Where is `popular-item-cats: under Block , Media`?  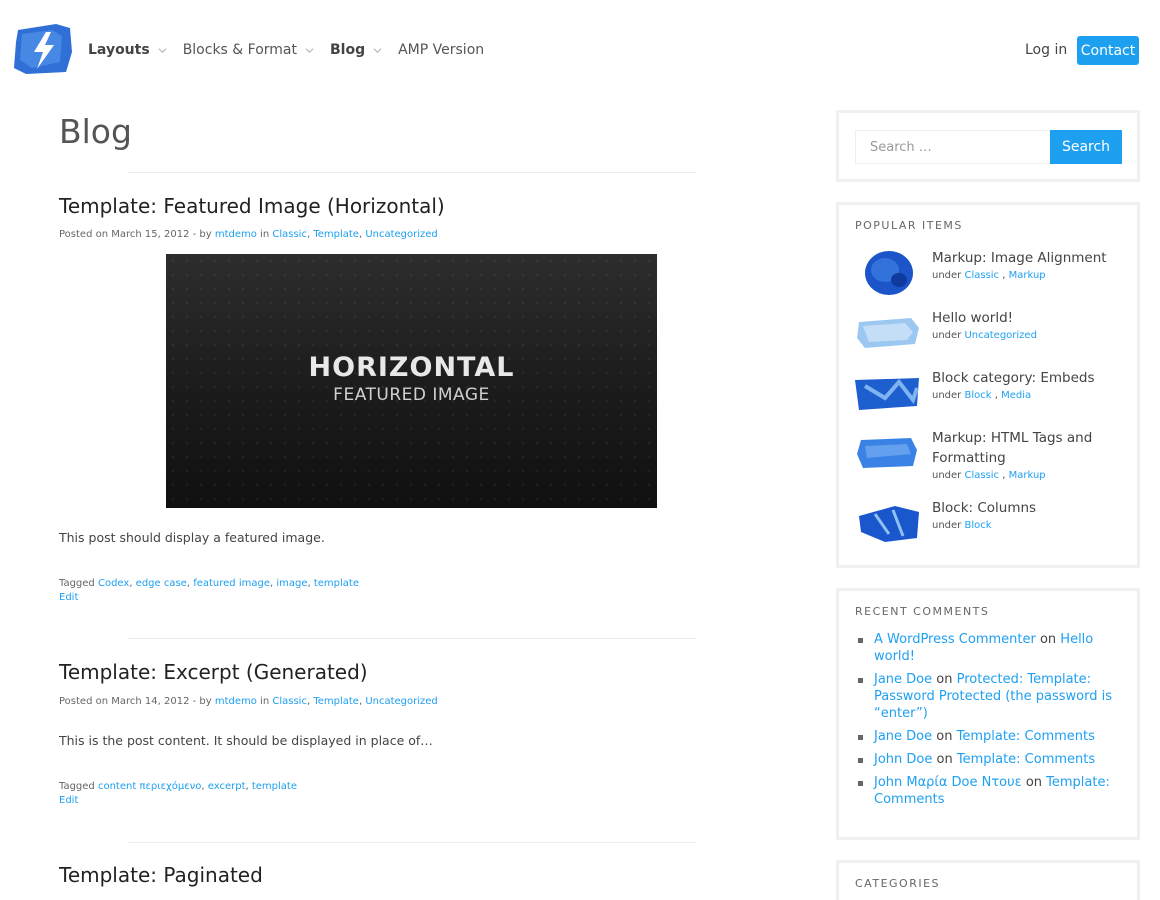
popular-item-cats: under Block , Media is located at coordinates (982, 395).